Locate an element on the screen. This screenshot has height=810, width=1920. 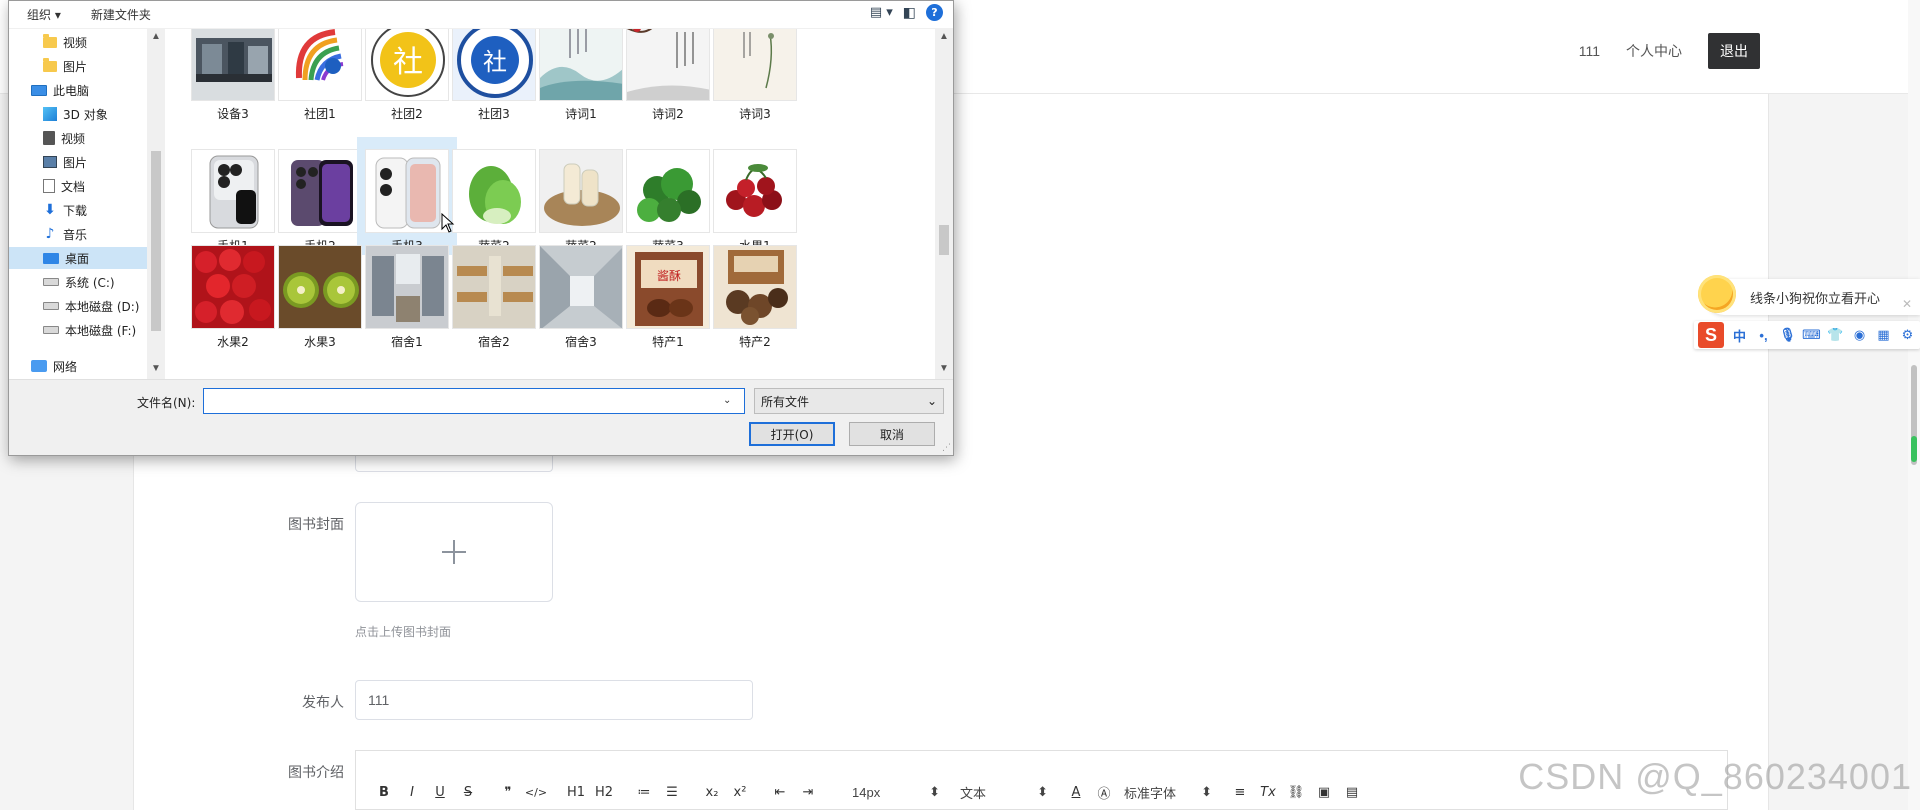
punct-icon: •, is located at coordinates (1763, 335).